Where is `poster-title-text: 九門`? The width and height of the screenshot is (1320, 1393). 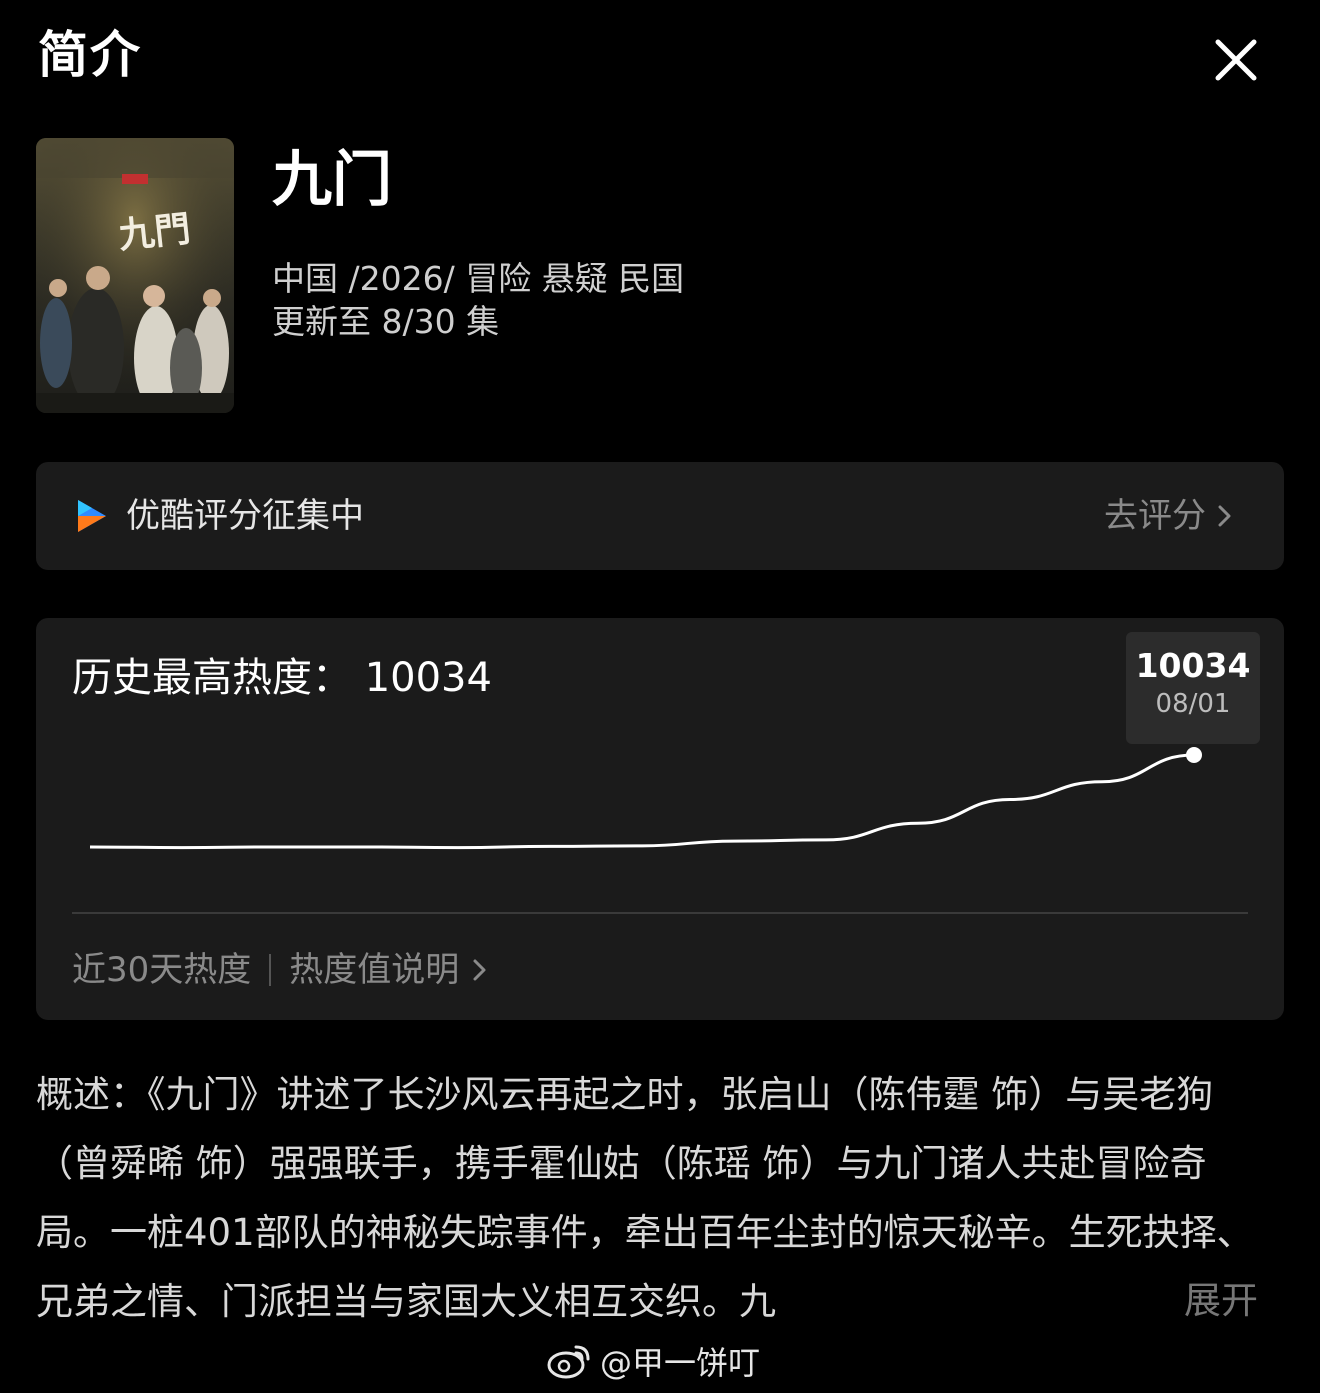
poster-title-text: 九門 is located at coordinates (155, 232).